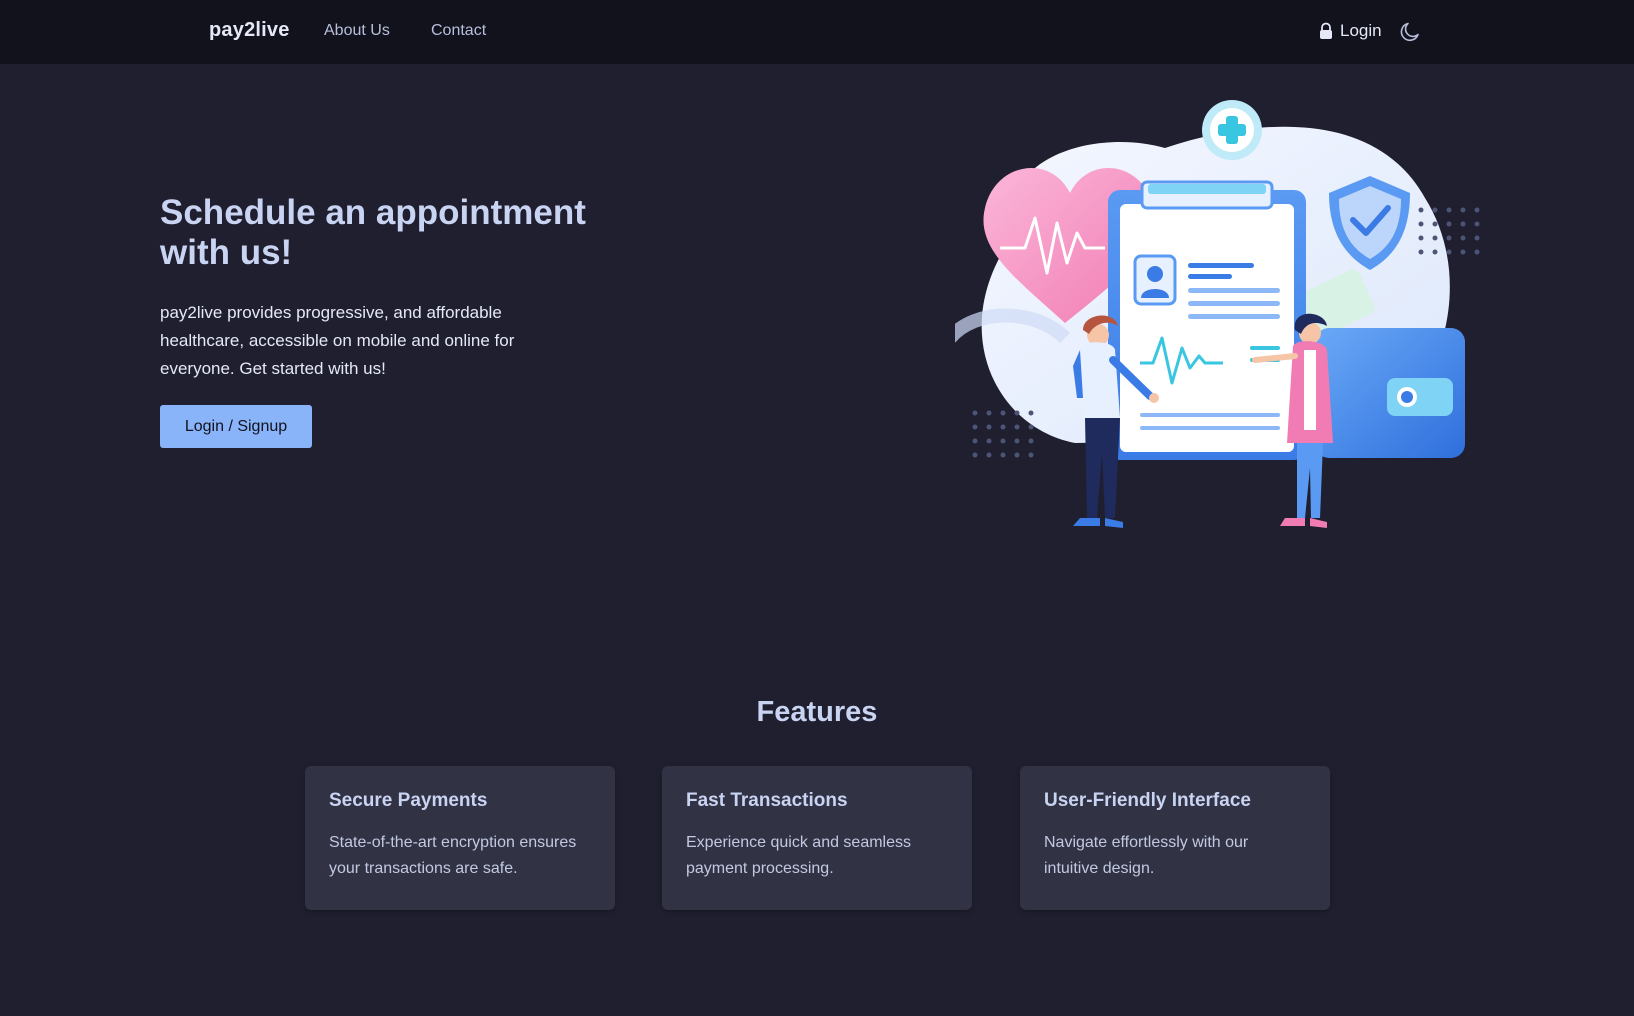  What do you see at coordinates (357, 31) in the screenshot?
I see `nav-link-about-us: About Us` at bounding box center [357, 31].